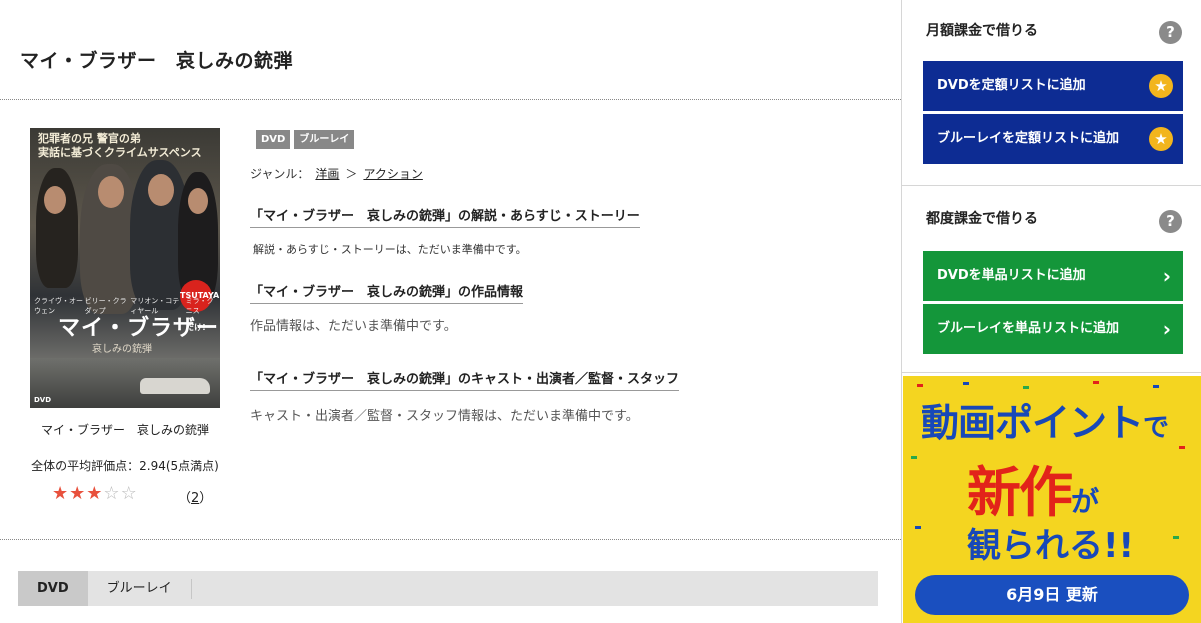 This screenshot has width=1201, height=623. I want to click on review-count: （2）, so click(195, 498).